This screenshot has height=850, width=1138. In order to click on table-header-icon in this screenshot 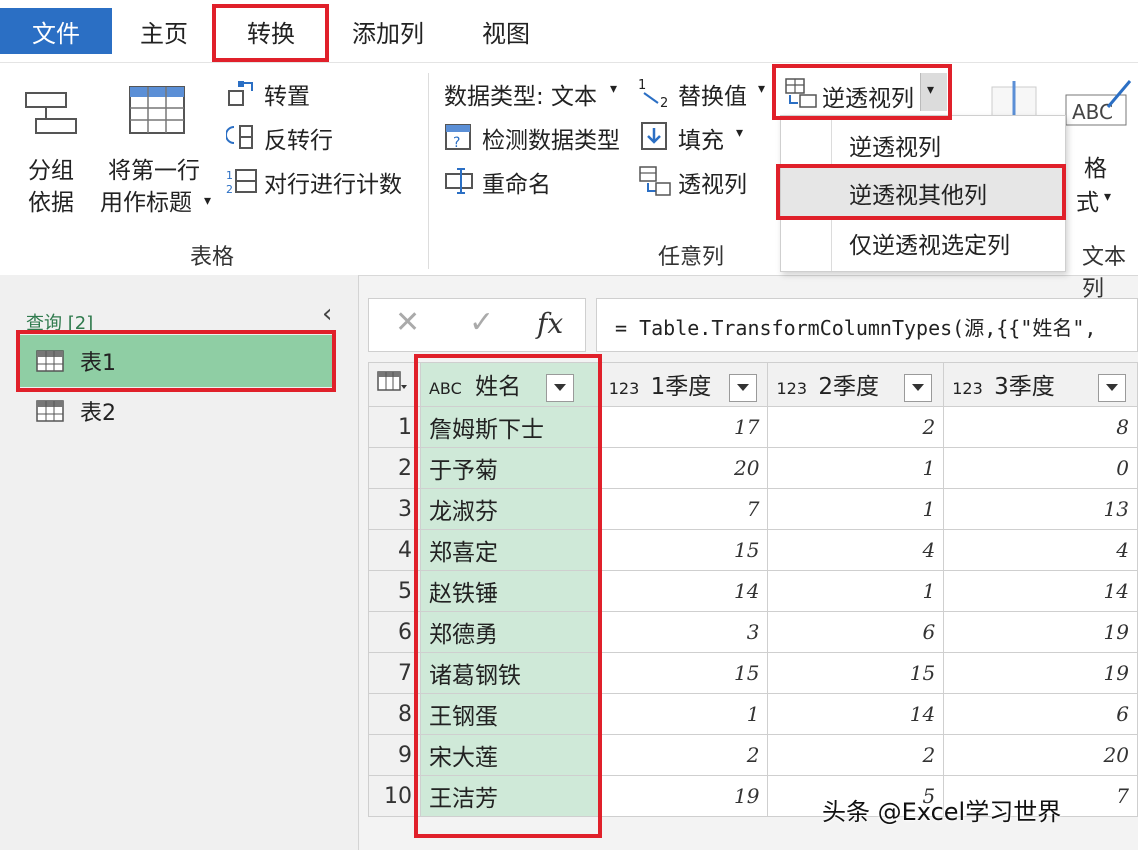, I will do `click(157, 110)`.